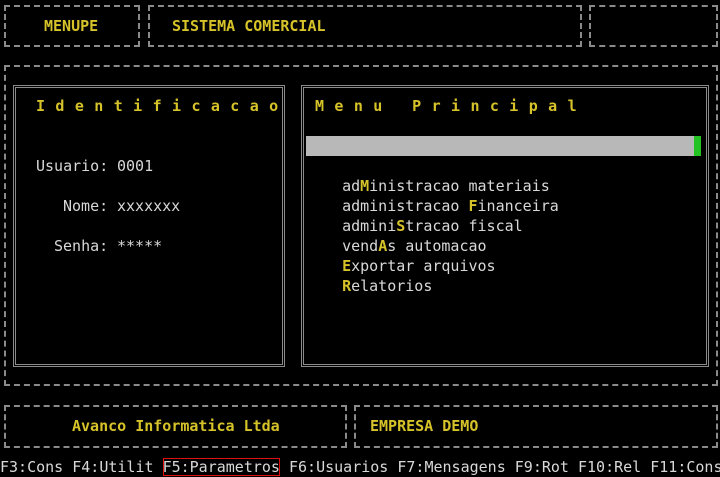  What do you see at coordinates (140, 246) in the screenshot?
I see `password-value: *****` at bounding box center [140, 246].